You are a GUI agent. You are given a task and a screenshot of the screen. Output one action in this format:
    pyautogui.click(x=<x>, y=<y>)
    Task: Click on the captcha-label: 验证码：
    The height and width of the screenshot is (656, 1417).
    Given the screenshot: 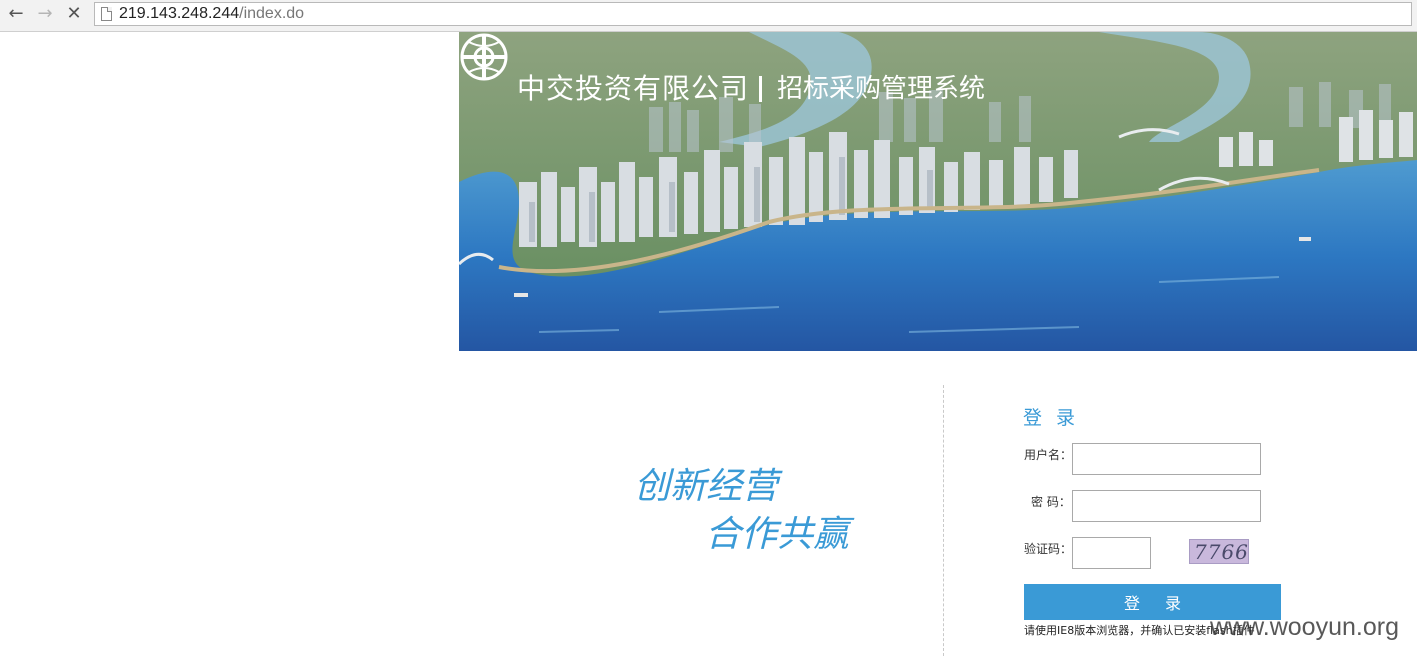 What is the action you would take?
    pyautogui.click(x=1048, y=549)
    